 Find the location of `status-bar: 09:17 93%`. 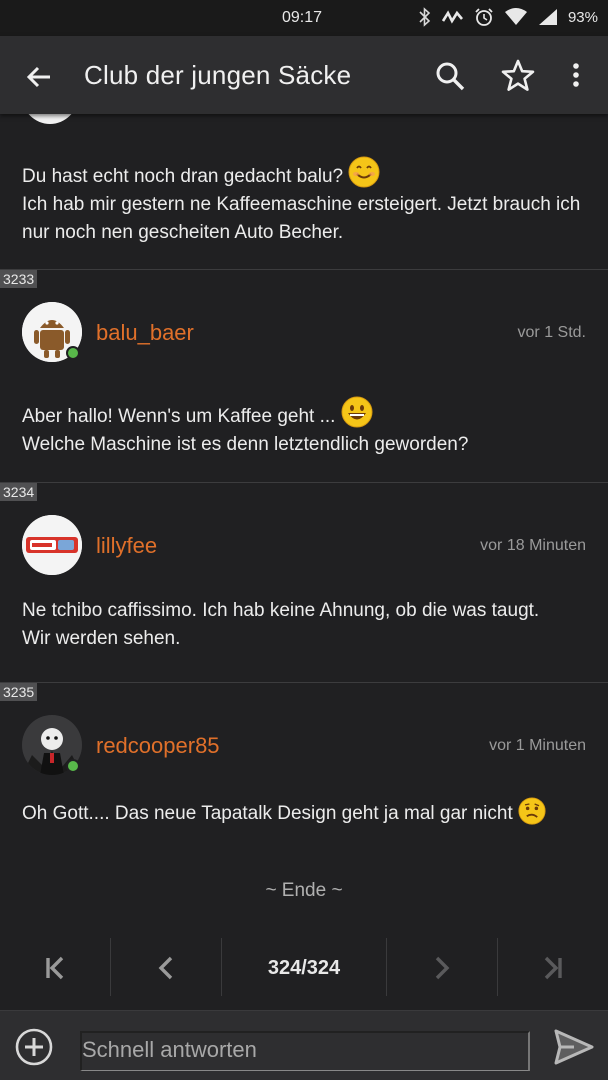

status-bar: 09:17 93% is located at coordinates (304, 18).